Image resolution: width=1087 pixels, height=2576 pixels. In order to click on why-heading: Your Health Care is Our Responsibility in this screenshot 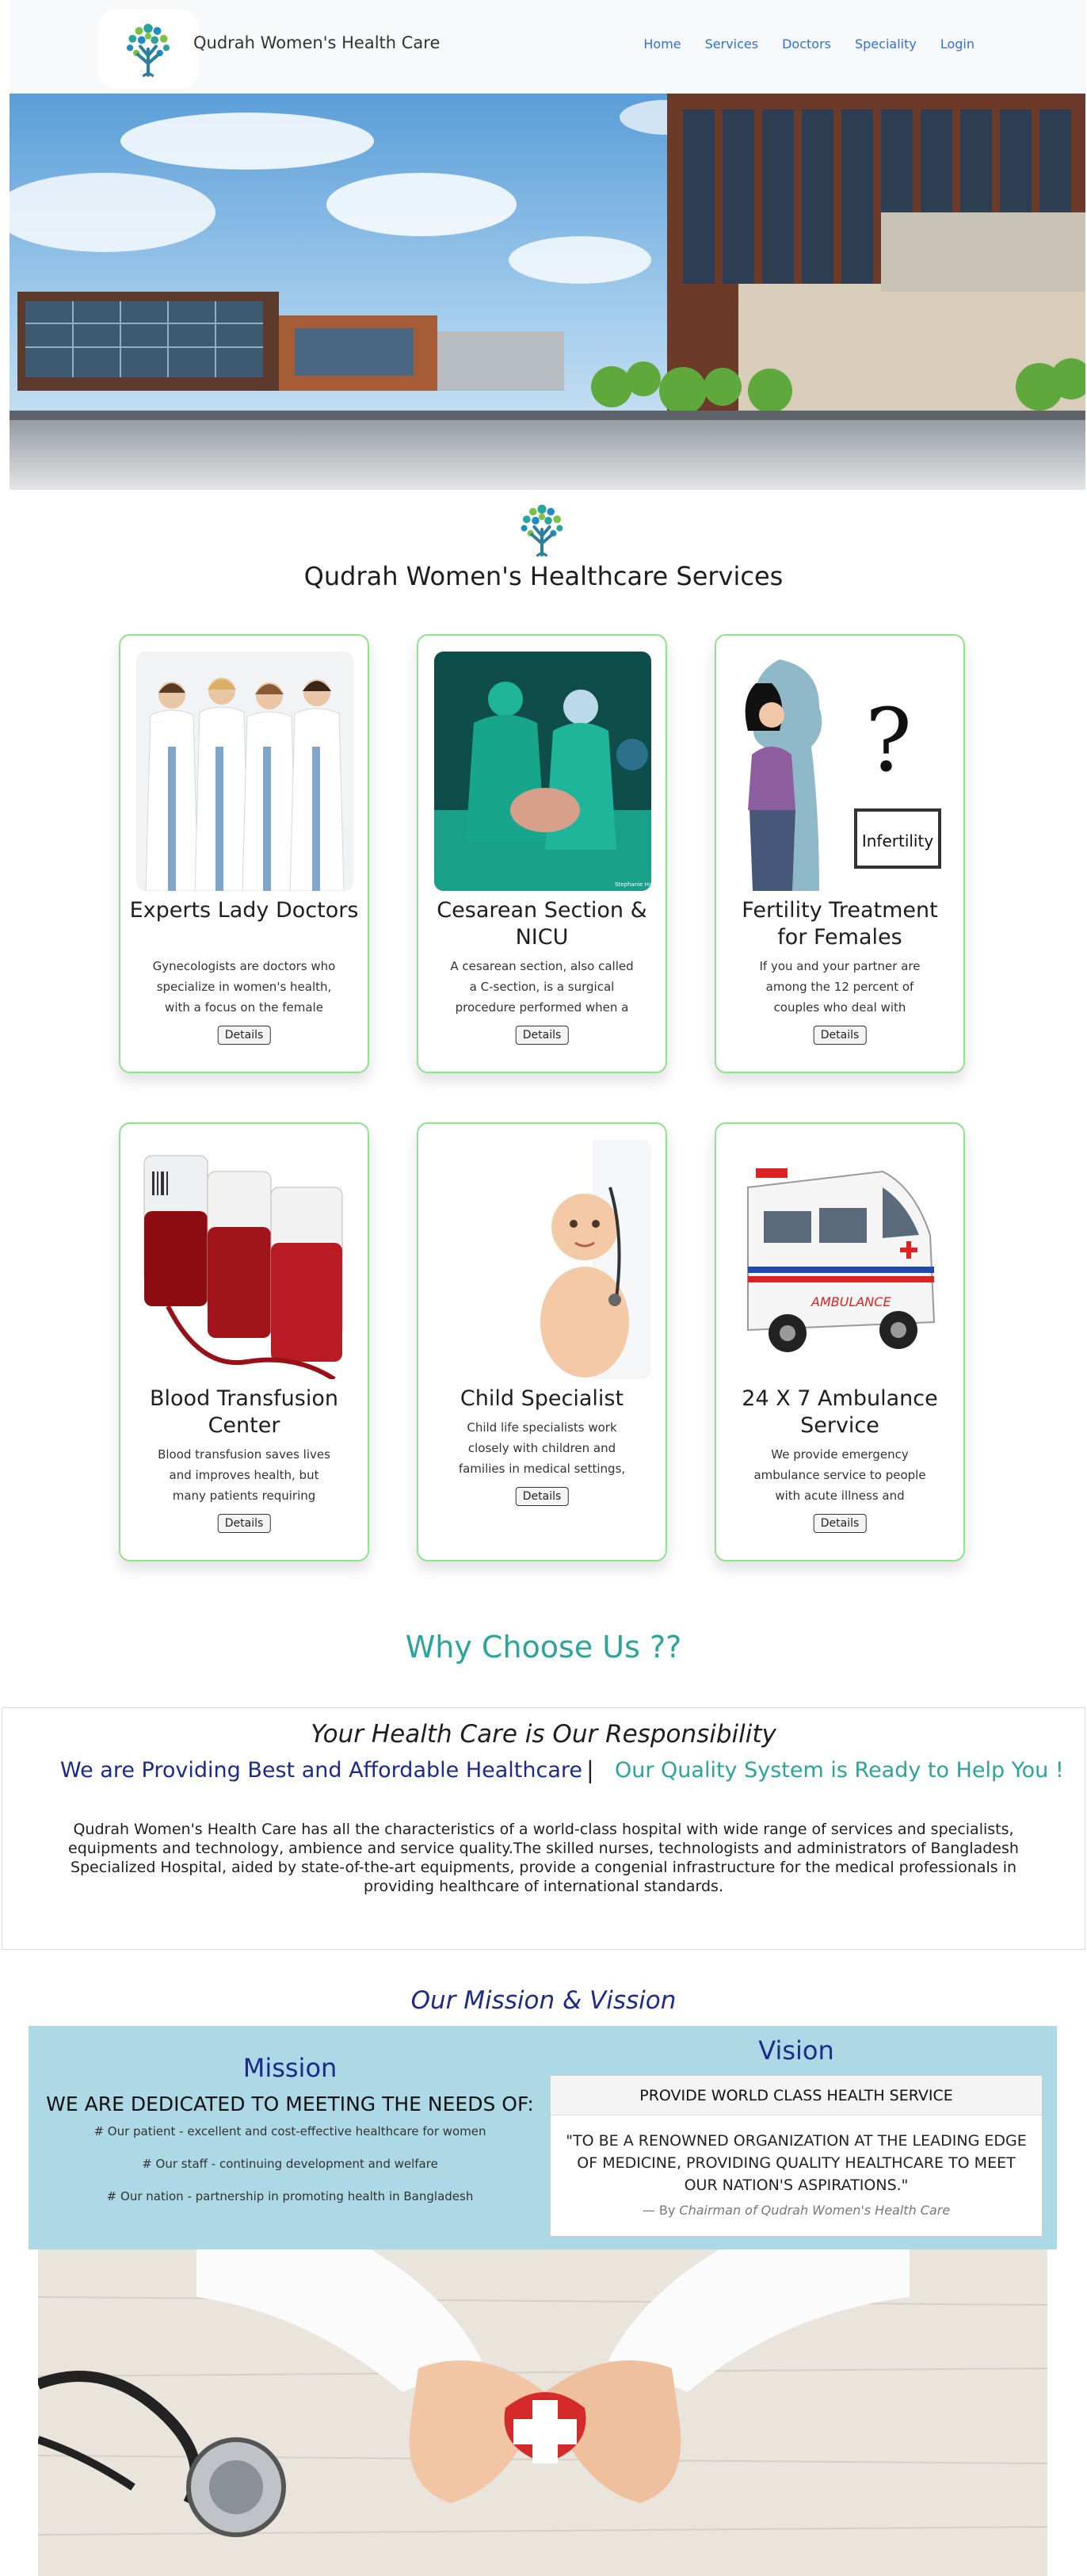, I will do `click(543, 1734)`.